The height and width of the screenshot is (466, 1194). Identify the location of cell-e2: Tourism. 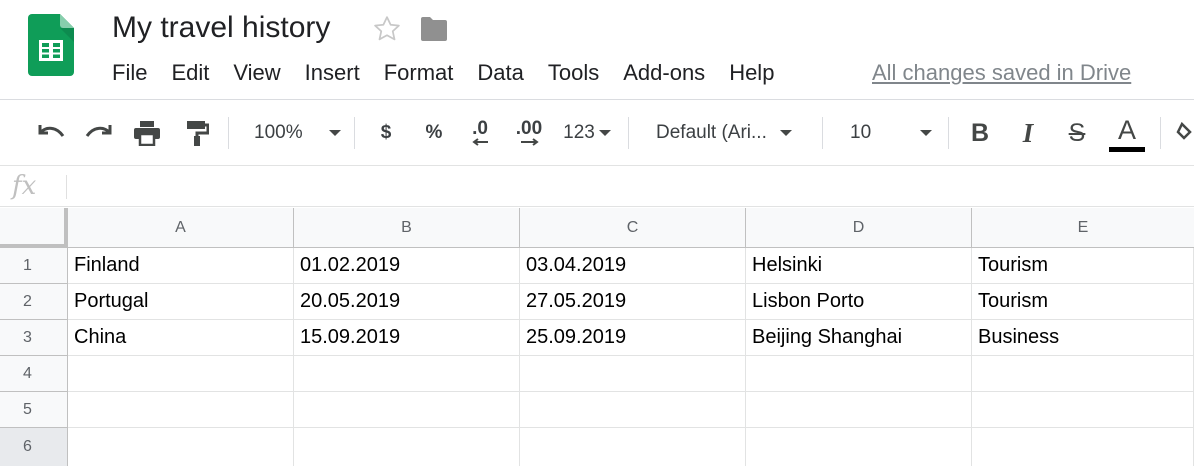
(1083, 302).